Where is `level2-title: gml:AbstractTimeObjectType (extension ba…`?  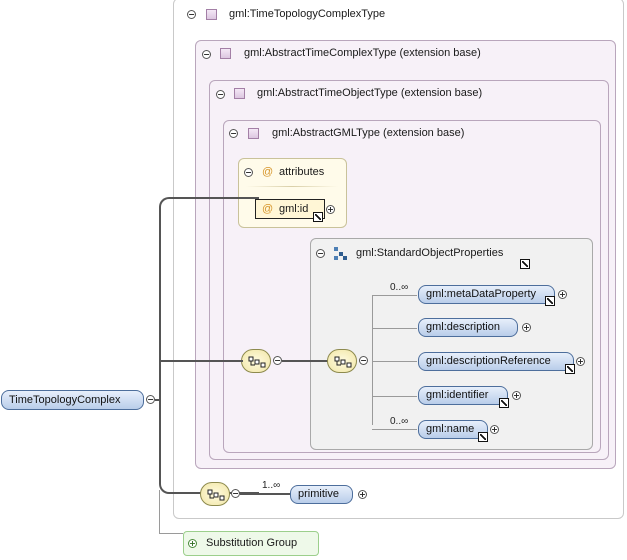 level2-title: gml:AbstractTimeObjectType (extension ba… is located at coordinates (370, 93).